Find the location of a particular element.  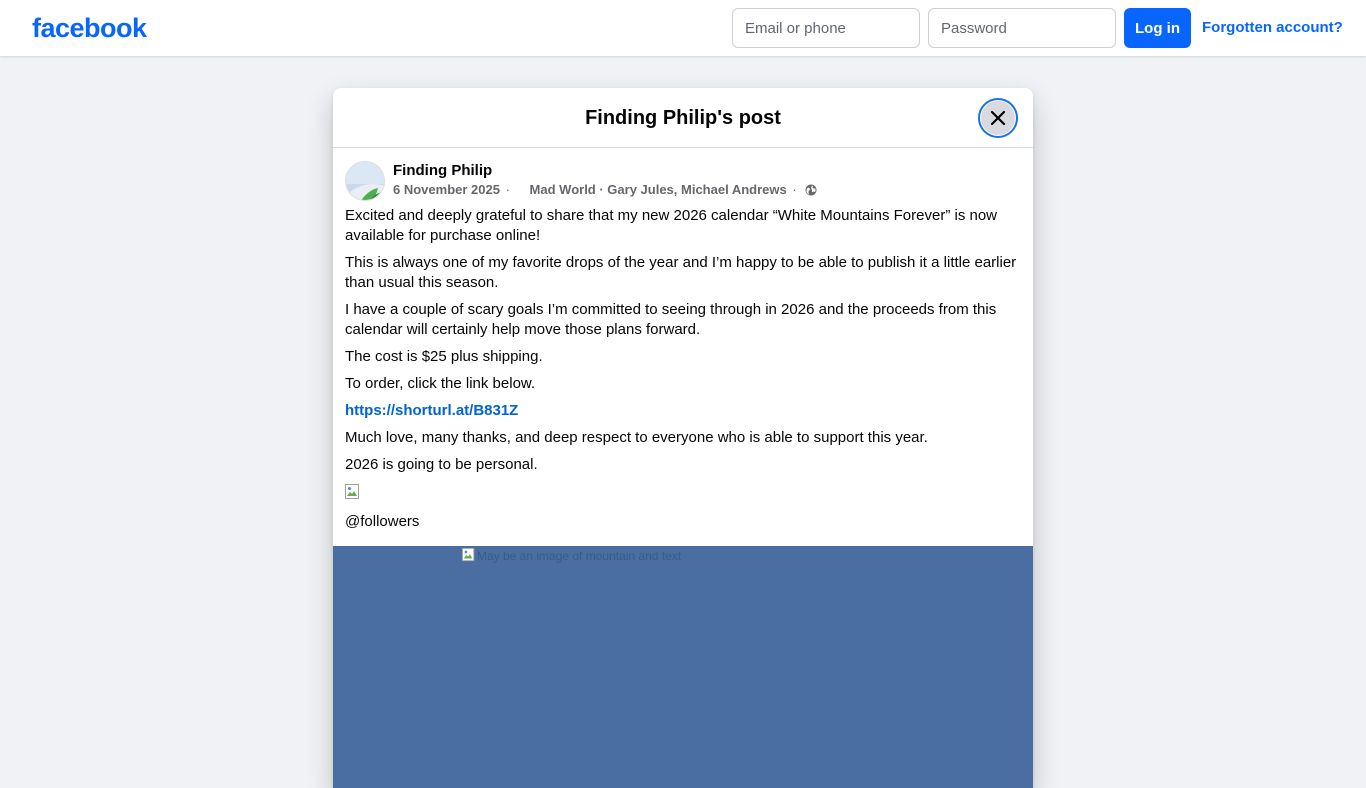

modal-header: Finding Philip's post is located at coordinates (683, 118).